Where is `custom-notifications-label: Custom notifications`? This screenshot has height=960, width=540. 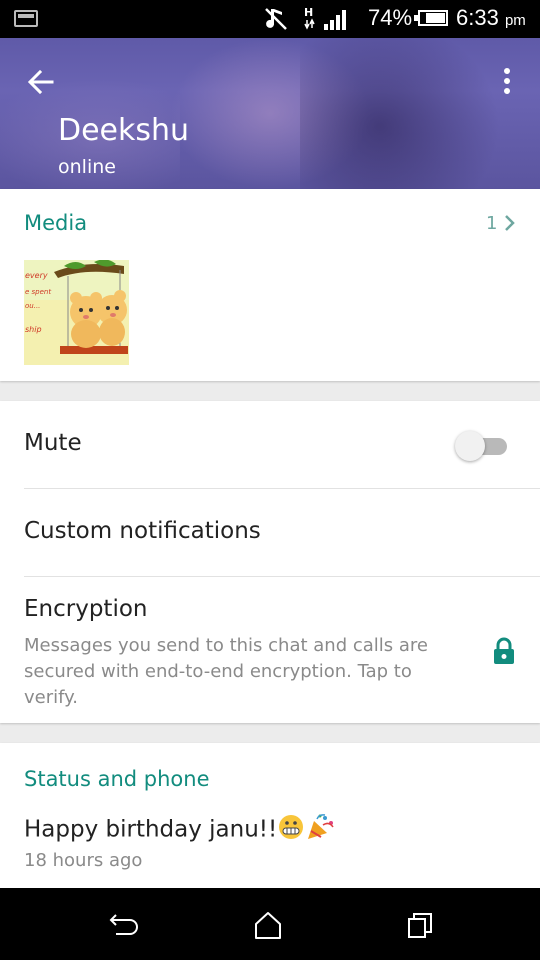
custom-notifications-label: Custom notifications is located at coordinates (142, 531).